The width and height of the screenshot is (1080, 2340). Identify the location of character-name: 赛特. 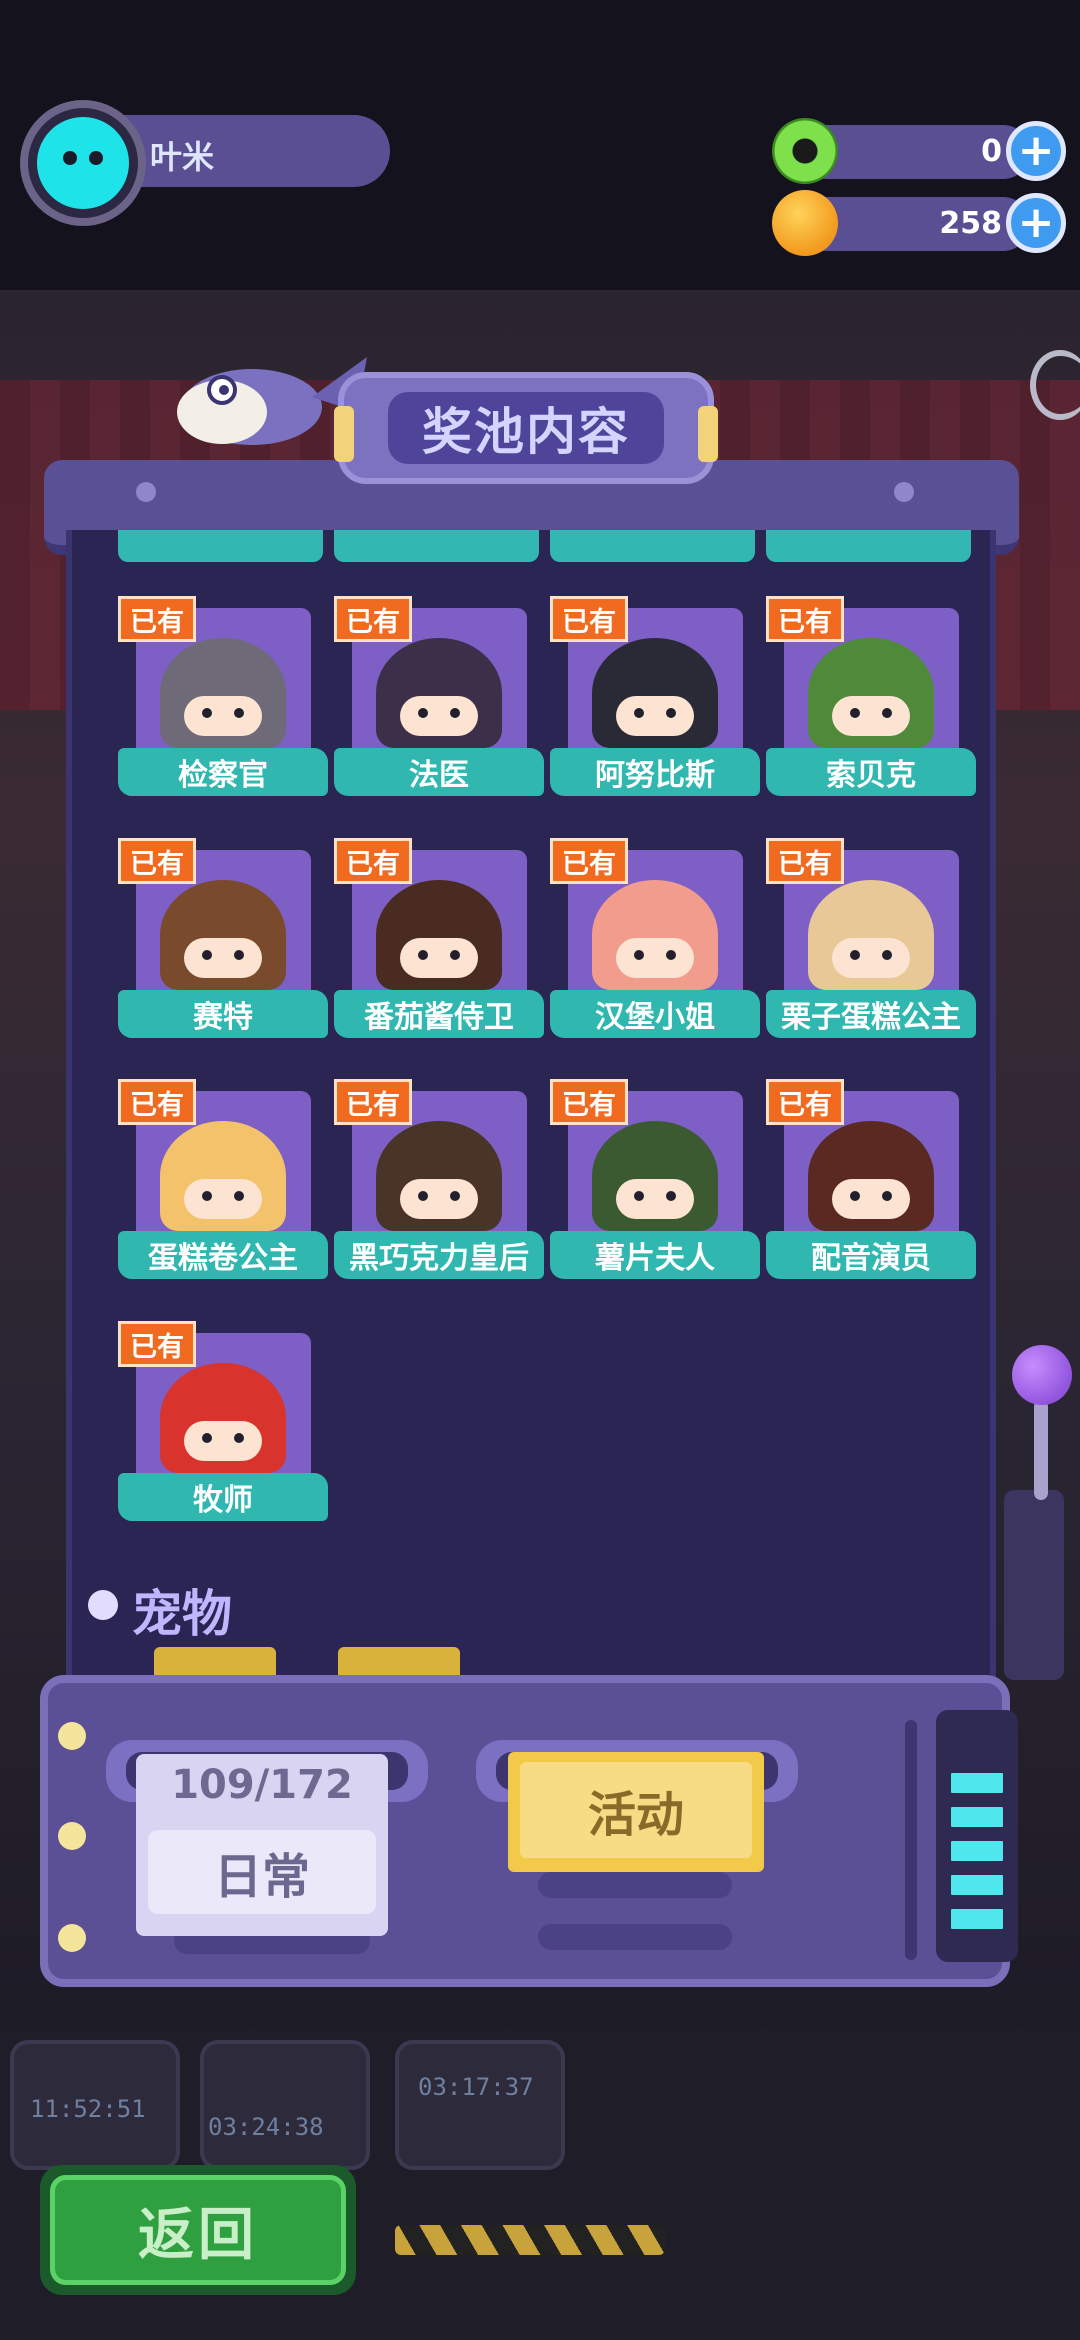
(223, 1014).